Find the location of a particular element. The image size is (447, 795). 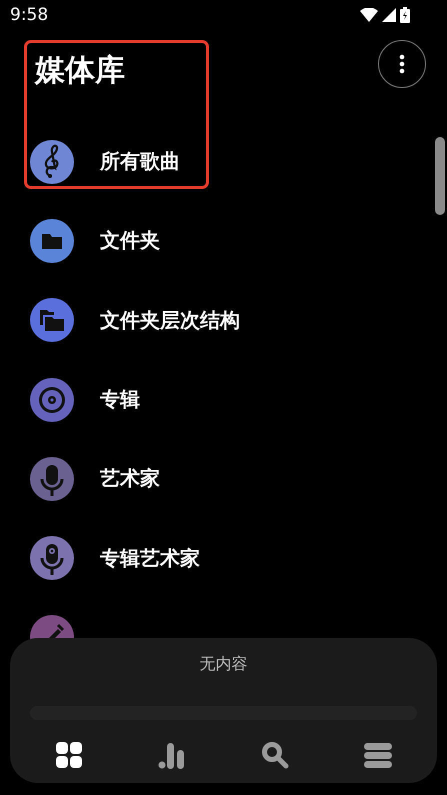

library-item-label: 所有歌曲 is located at coordinates (140, 162).